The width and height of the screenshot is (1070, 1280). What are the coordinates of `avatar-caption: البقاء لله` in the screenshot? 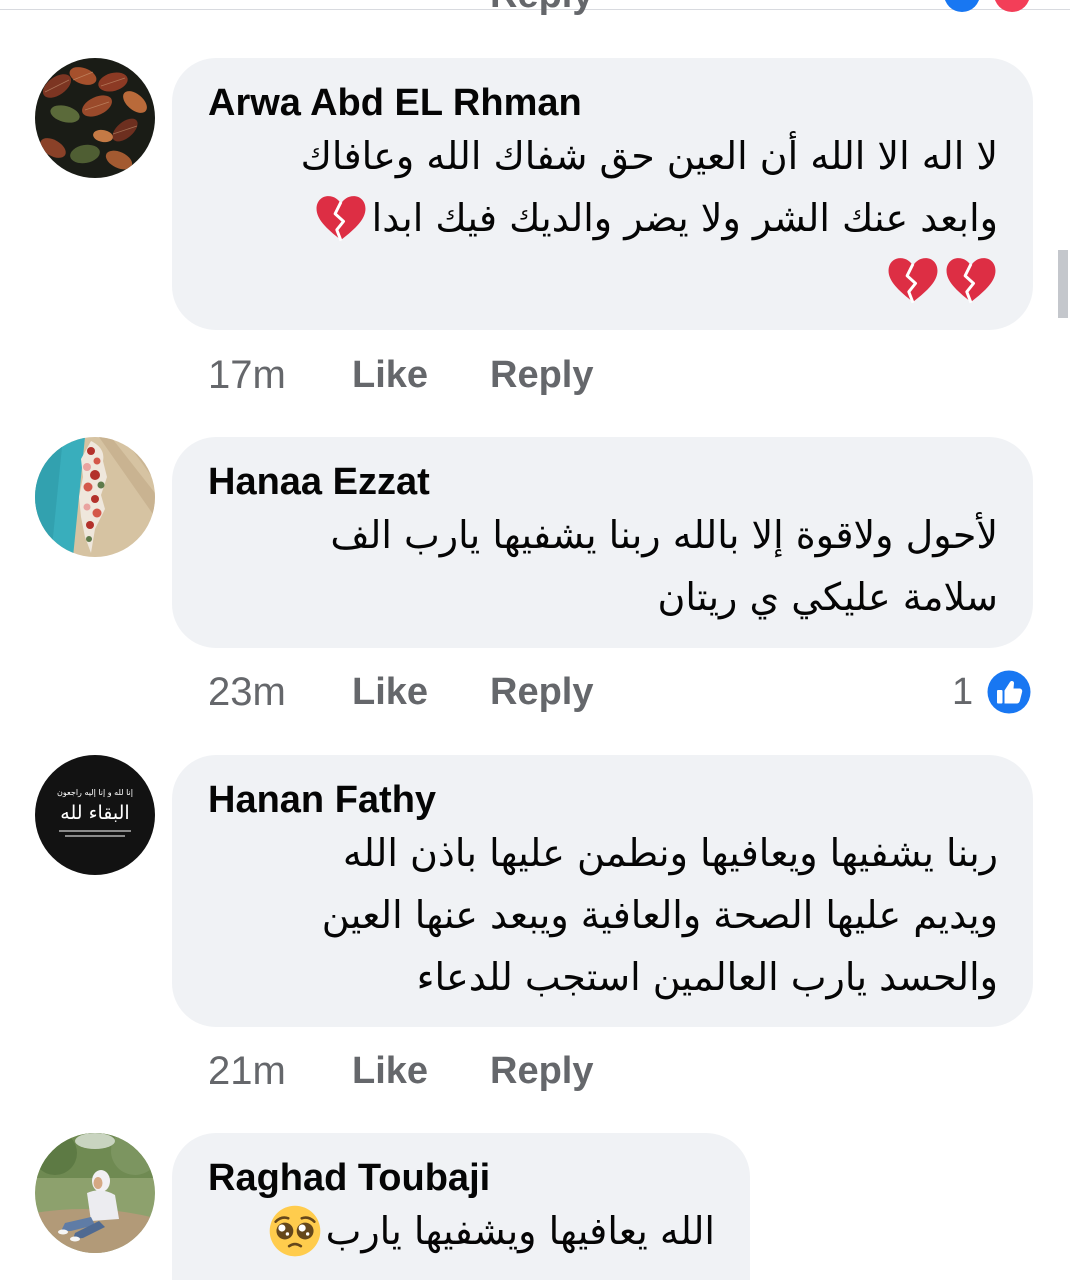 It's located at (94, 813).